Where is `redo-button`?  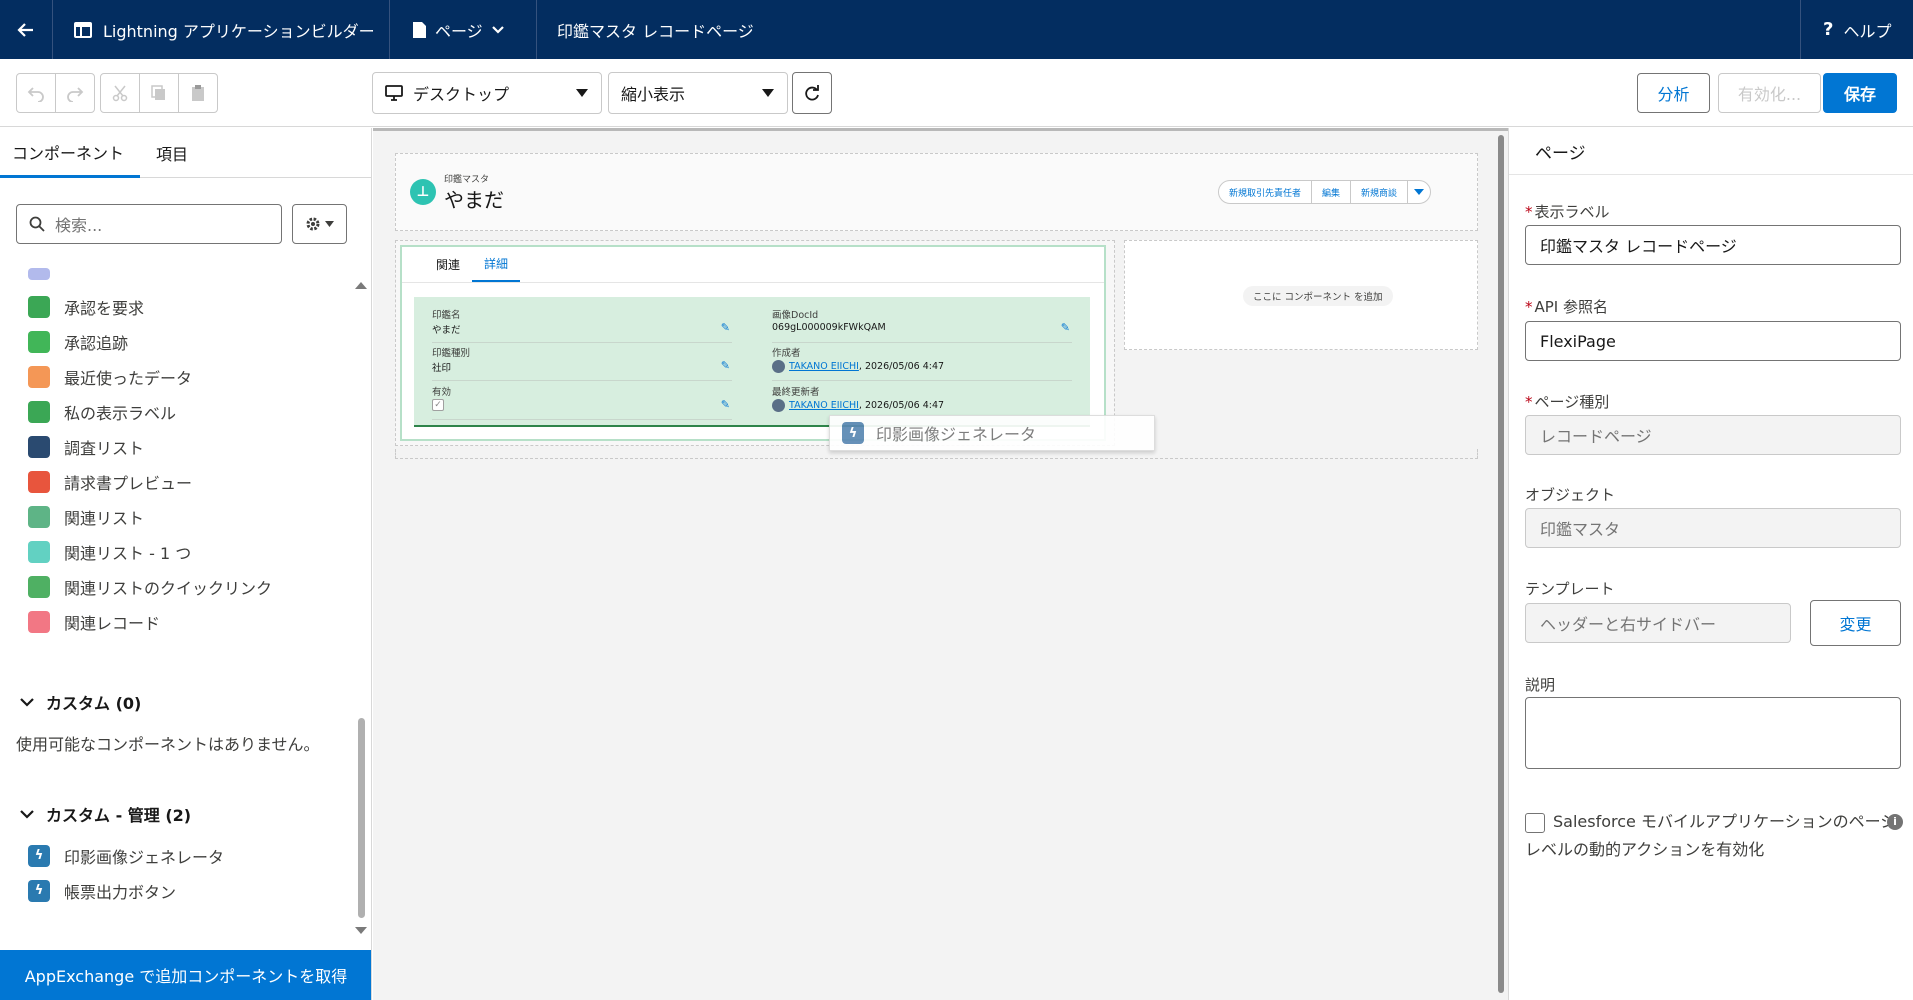 redo-button is located at coordinates (75, 93).